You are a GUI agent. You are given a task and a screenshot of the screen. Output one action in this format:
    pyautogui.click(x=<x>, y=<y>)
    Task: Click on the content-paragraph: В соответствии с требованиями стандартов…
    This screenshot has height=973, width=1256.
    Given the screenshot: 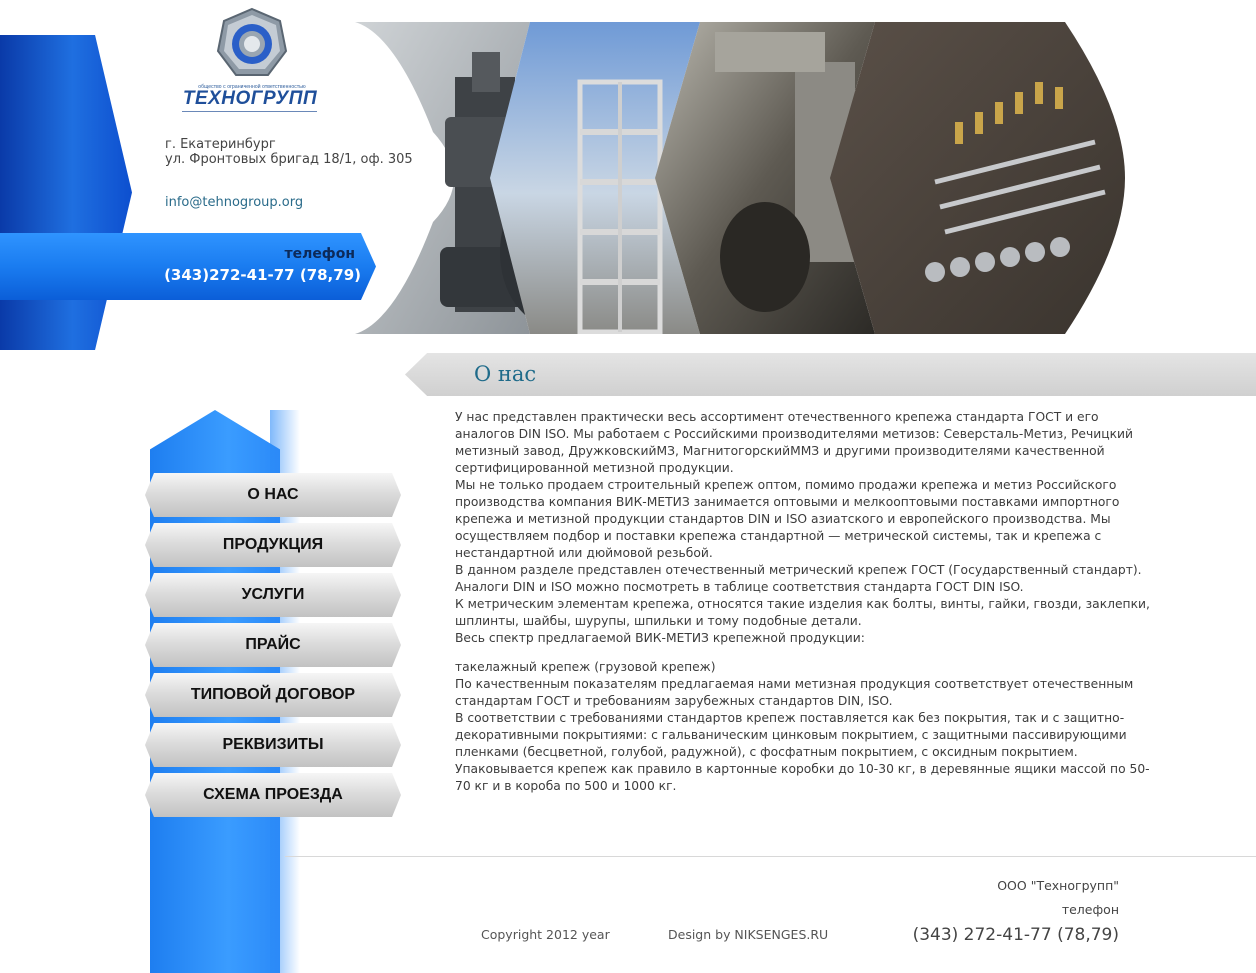 What is the action you would take?
    pyautogui.click(x=791, y=735)
    